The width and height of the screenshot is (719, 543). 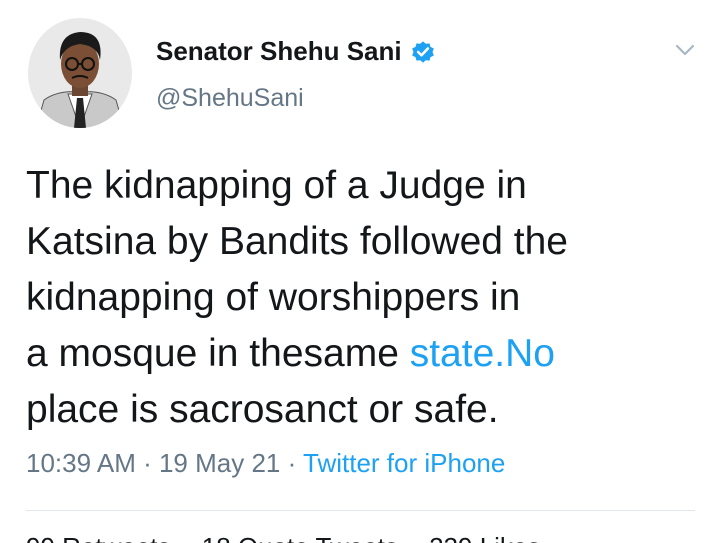 What do you see at coordinates (273, 297) in the screenshot?
I see `tweet-text-line: kidnapping of worshippers in` at bounding box center [273, 297].